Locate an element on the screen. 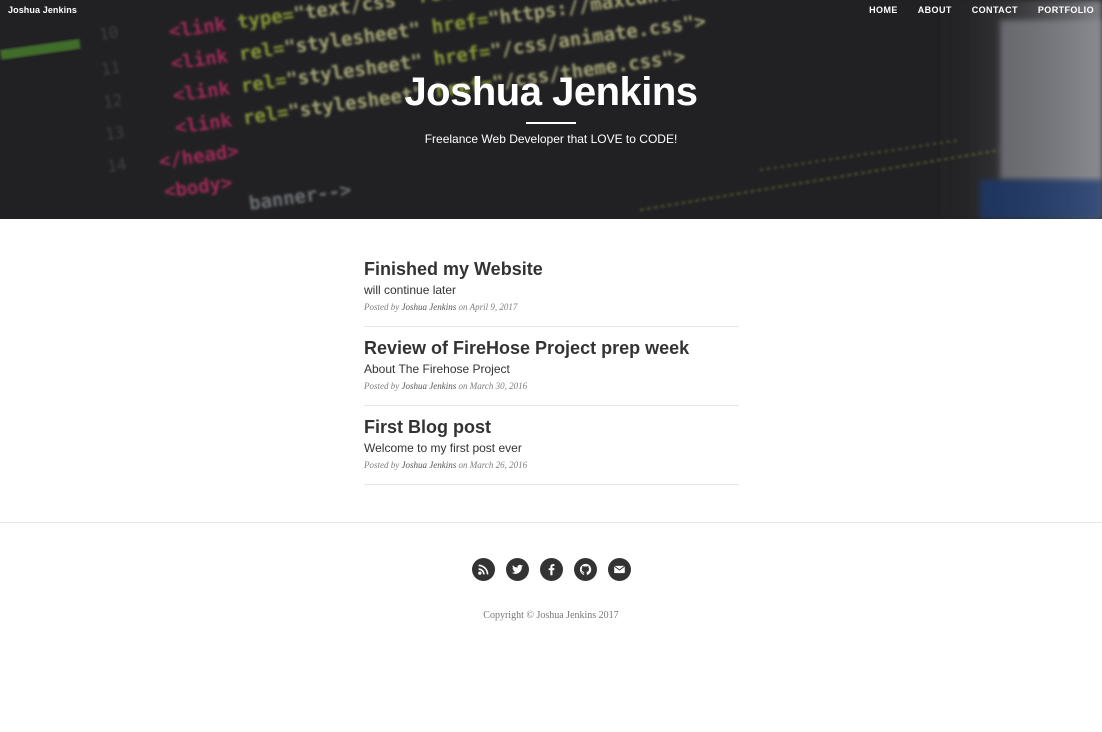 This screenshot has height=732, width=1102. post-subtitle: will continue later is located at coordinates (410, 290).